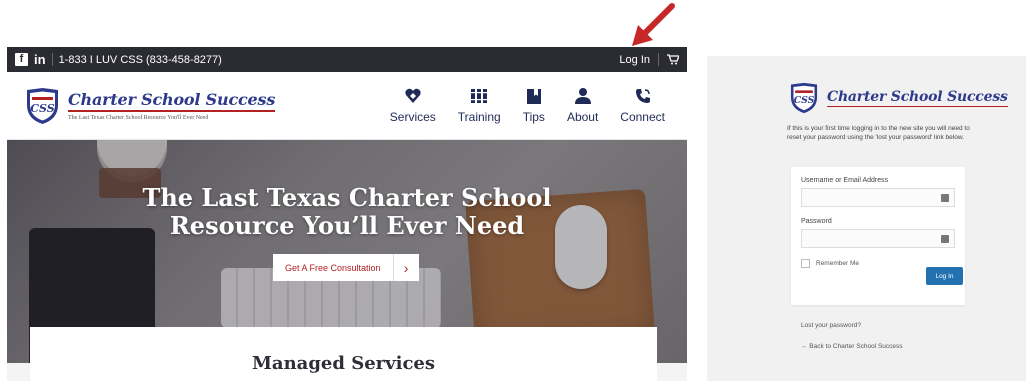 This screenshot has width=1026, height=381. I want to click on password-label: Password, so click(816, 221).